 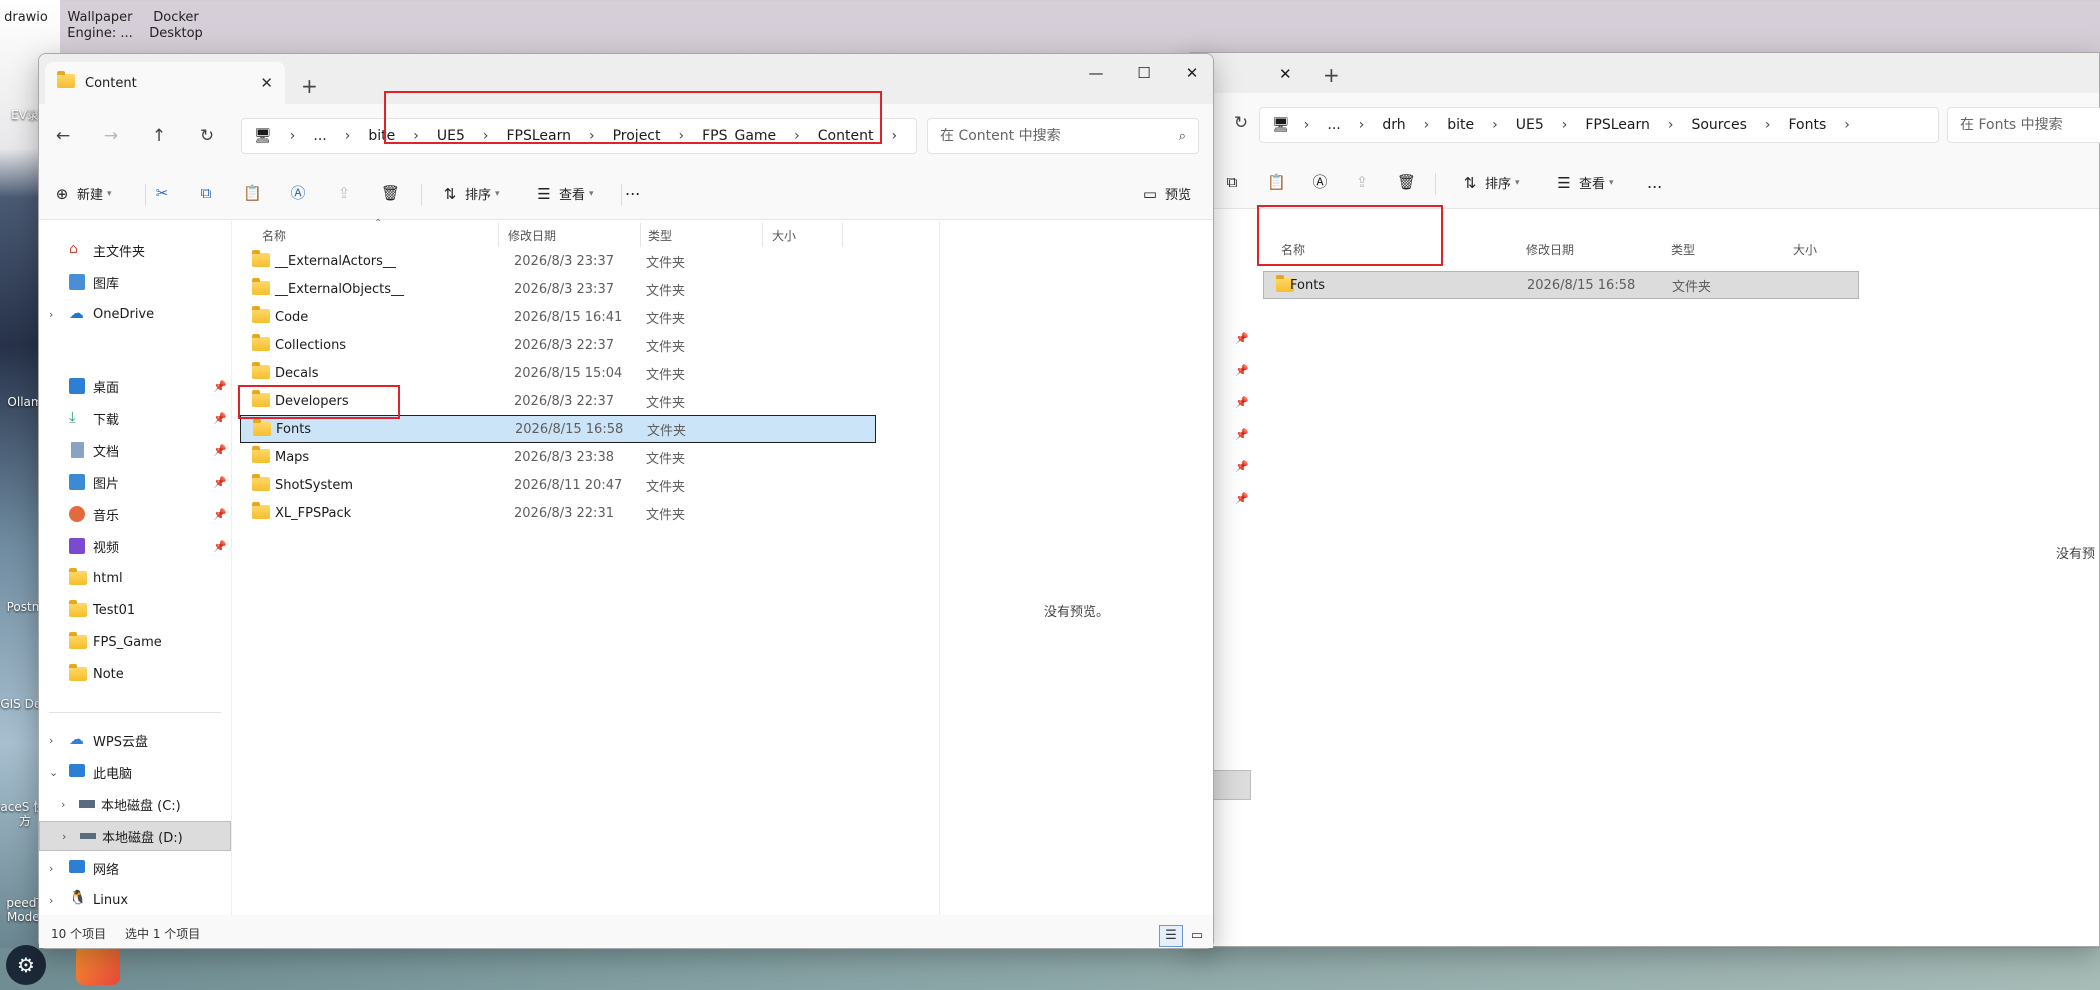 I want to click on sidebar-item-test01: Test01, so click(x=135, y=610).